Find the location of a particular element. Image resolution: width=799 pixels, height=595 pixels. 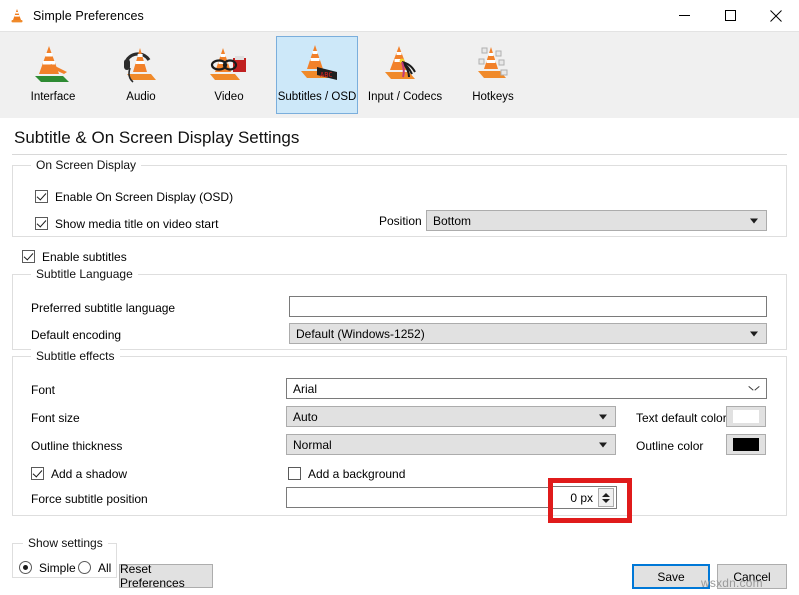

vlc-cone-headphones-icon is located at coordinates (141, 65).